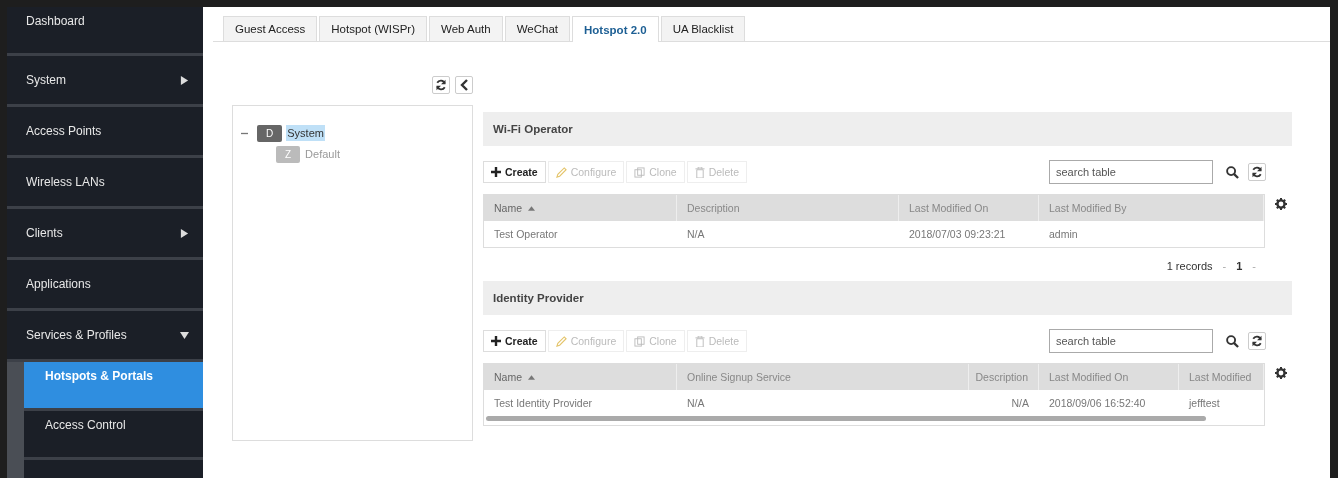 The width and height of the screenshot is (1338, 478). What do you see at coordinates (543, 403) in the screenshot?
I see `table-cell: Test Identity Provider` at bounding box center [543, 403].